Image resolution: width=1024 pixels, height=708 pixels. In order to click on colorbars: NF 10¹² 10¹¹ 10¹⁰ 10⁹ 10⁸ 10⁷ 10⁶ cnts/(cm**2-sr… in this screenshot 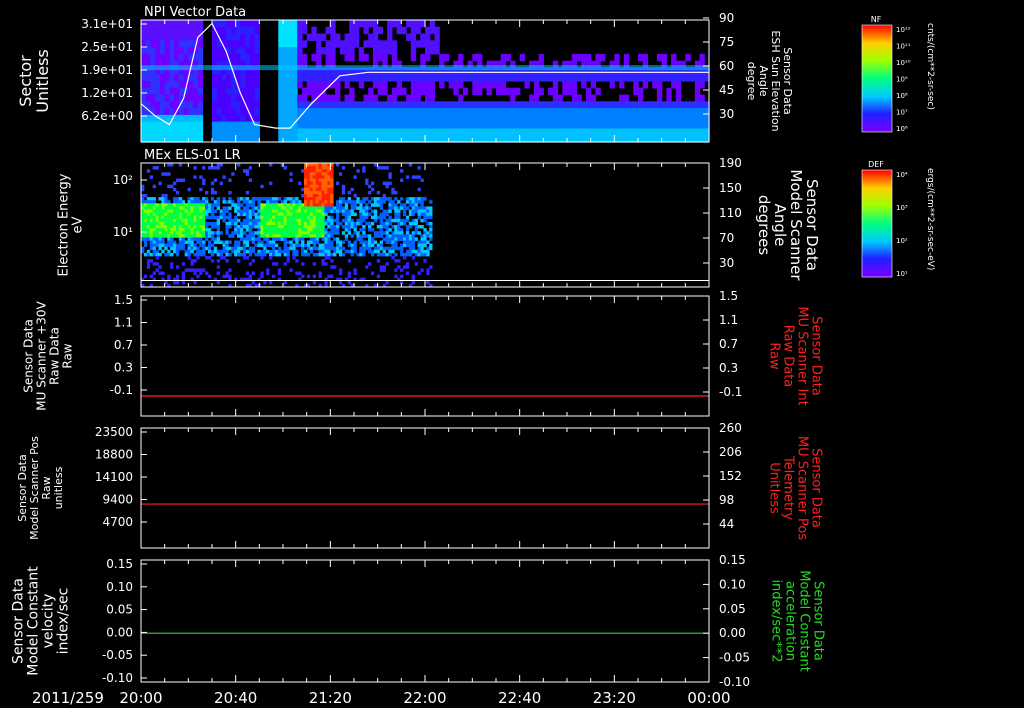, I will do `click(898, 146)`.